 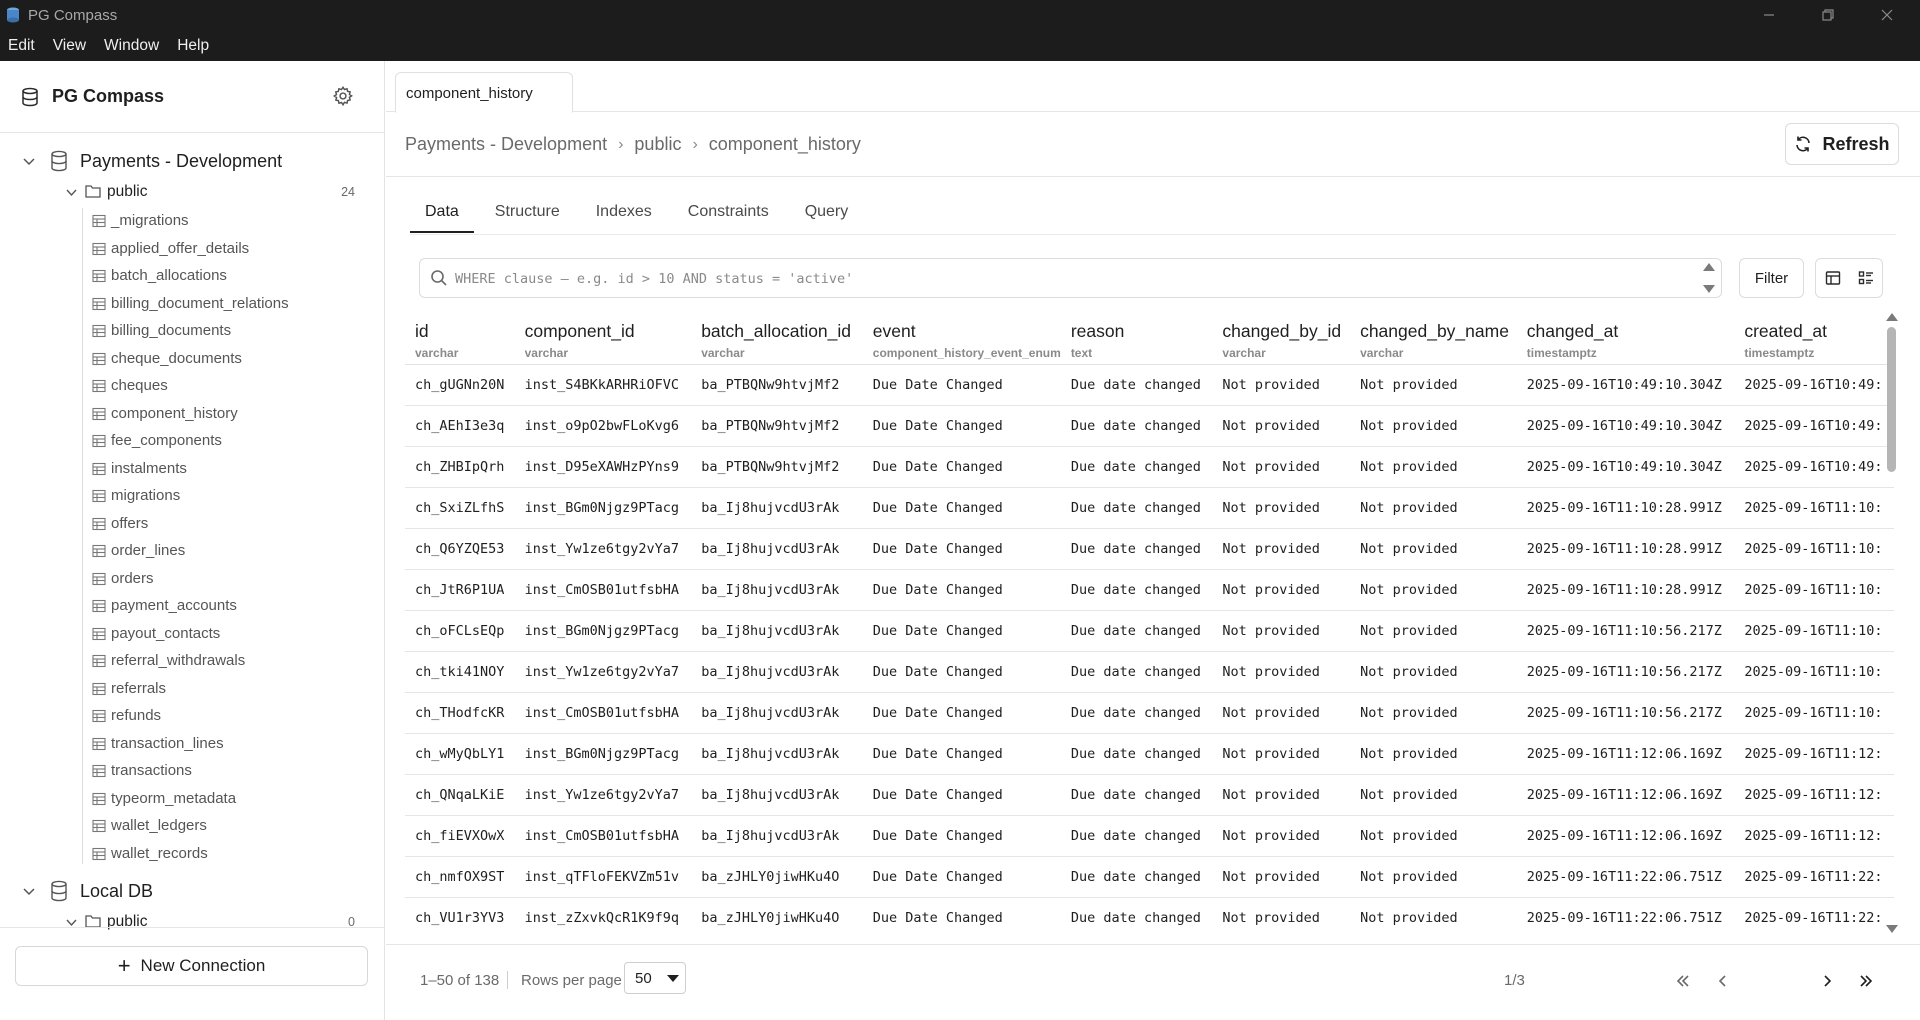 I want to click on table-cell: 2025-09-16T11:12:, so click(x=1814, y=754).